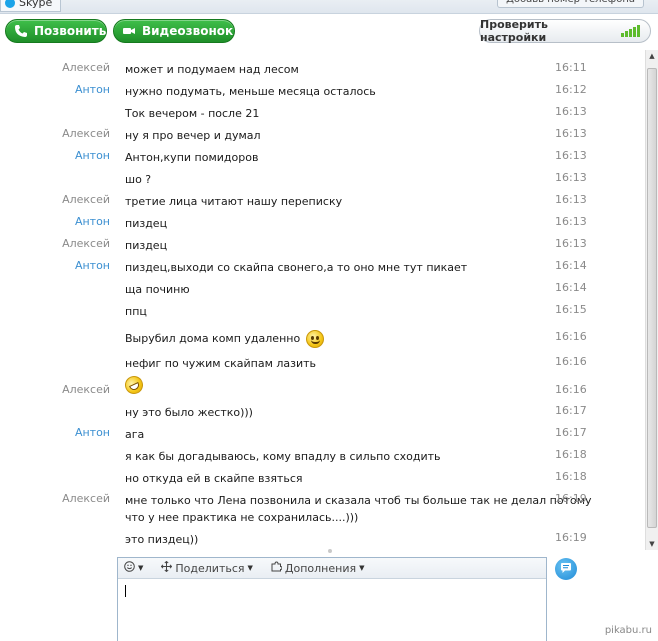  I want to click on chat-message: Ток вечером - после 21 16:13, so click(320, 112).